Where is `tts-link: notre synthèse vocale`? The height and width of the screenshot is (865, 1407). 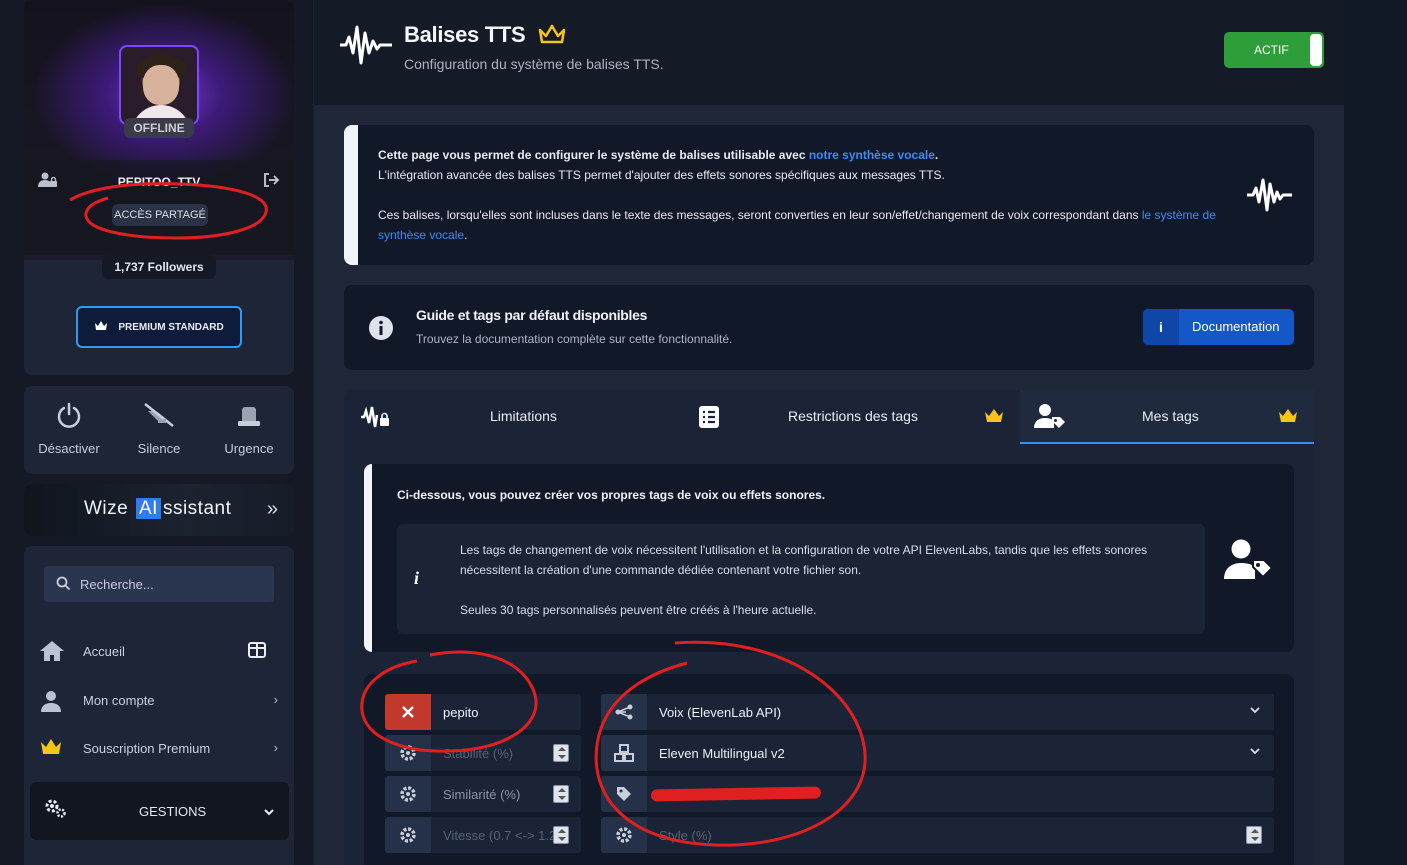
tts-link: notre synthèse vocale is located at coordinates (872, 155).